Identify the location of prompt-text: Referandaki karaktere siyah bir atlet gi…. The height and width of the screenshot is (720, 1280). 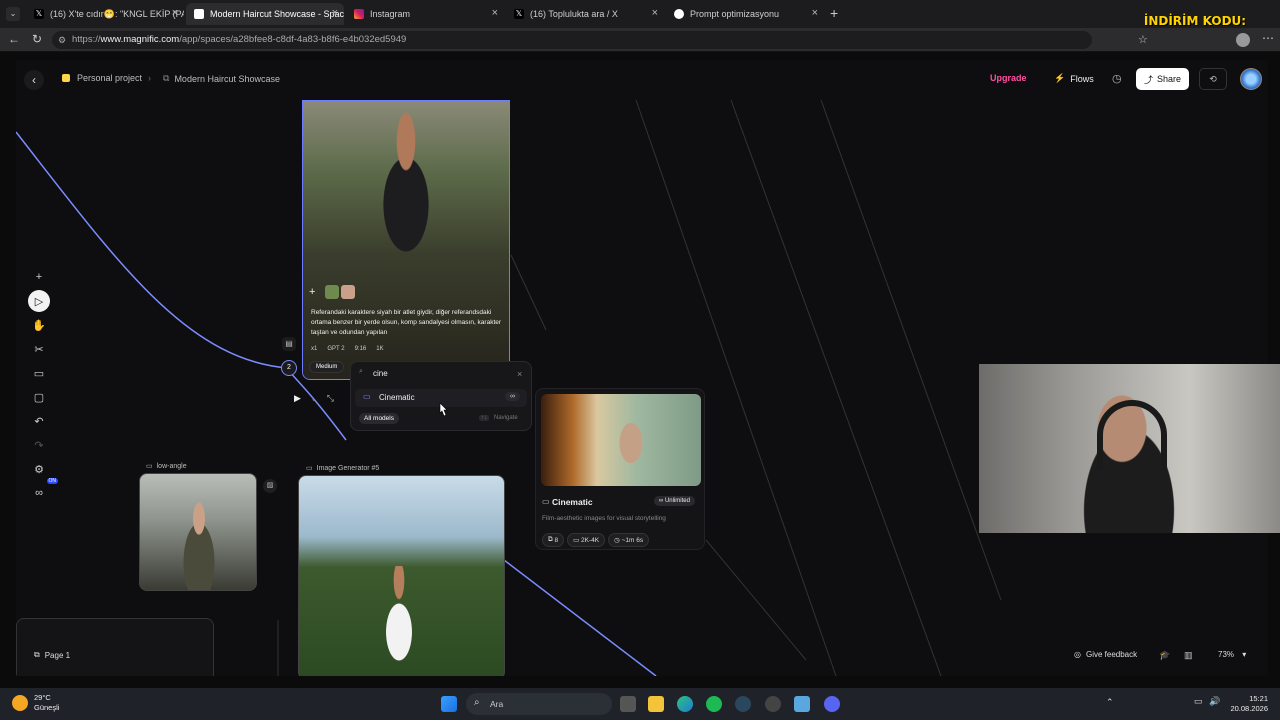
(407, 323).